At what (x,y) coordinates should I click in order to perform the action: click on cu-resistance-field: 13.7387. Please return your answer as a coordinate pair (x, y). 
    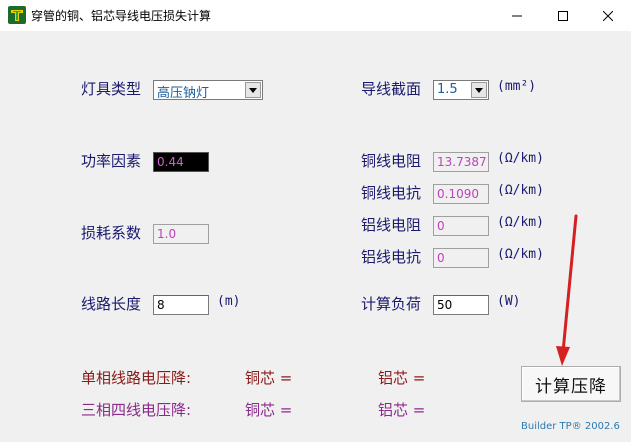
    Looking at the image, I should click on (461, 162).